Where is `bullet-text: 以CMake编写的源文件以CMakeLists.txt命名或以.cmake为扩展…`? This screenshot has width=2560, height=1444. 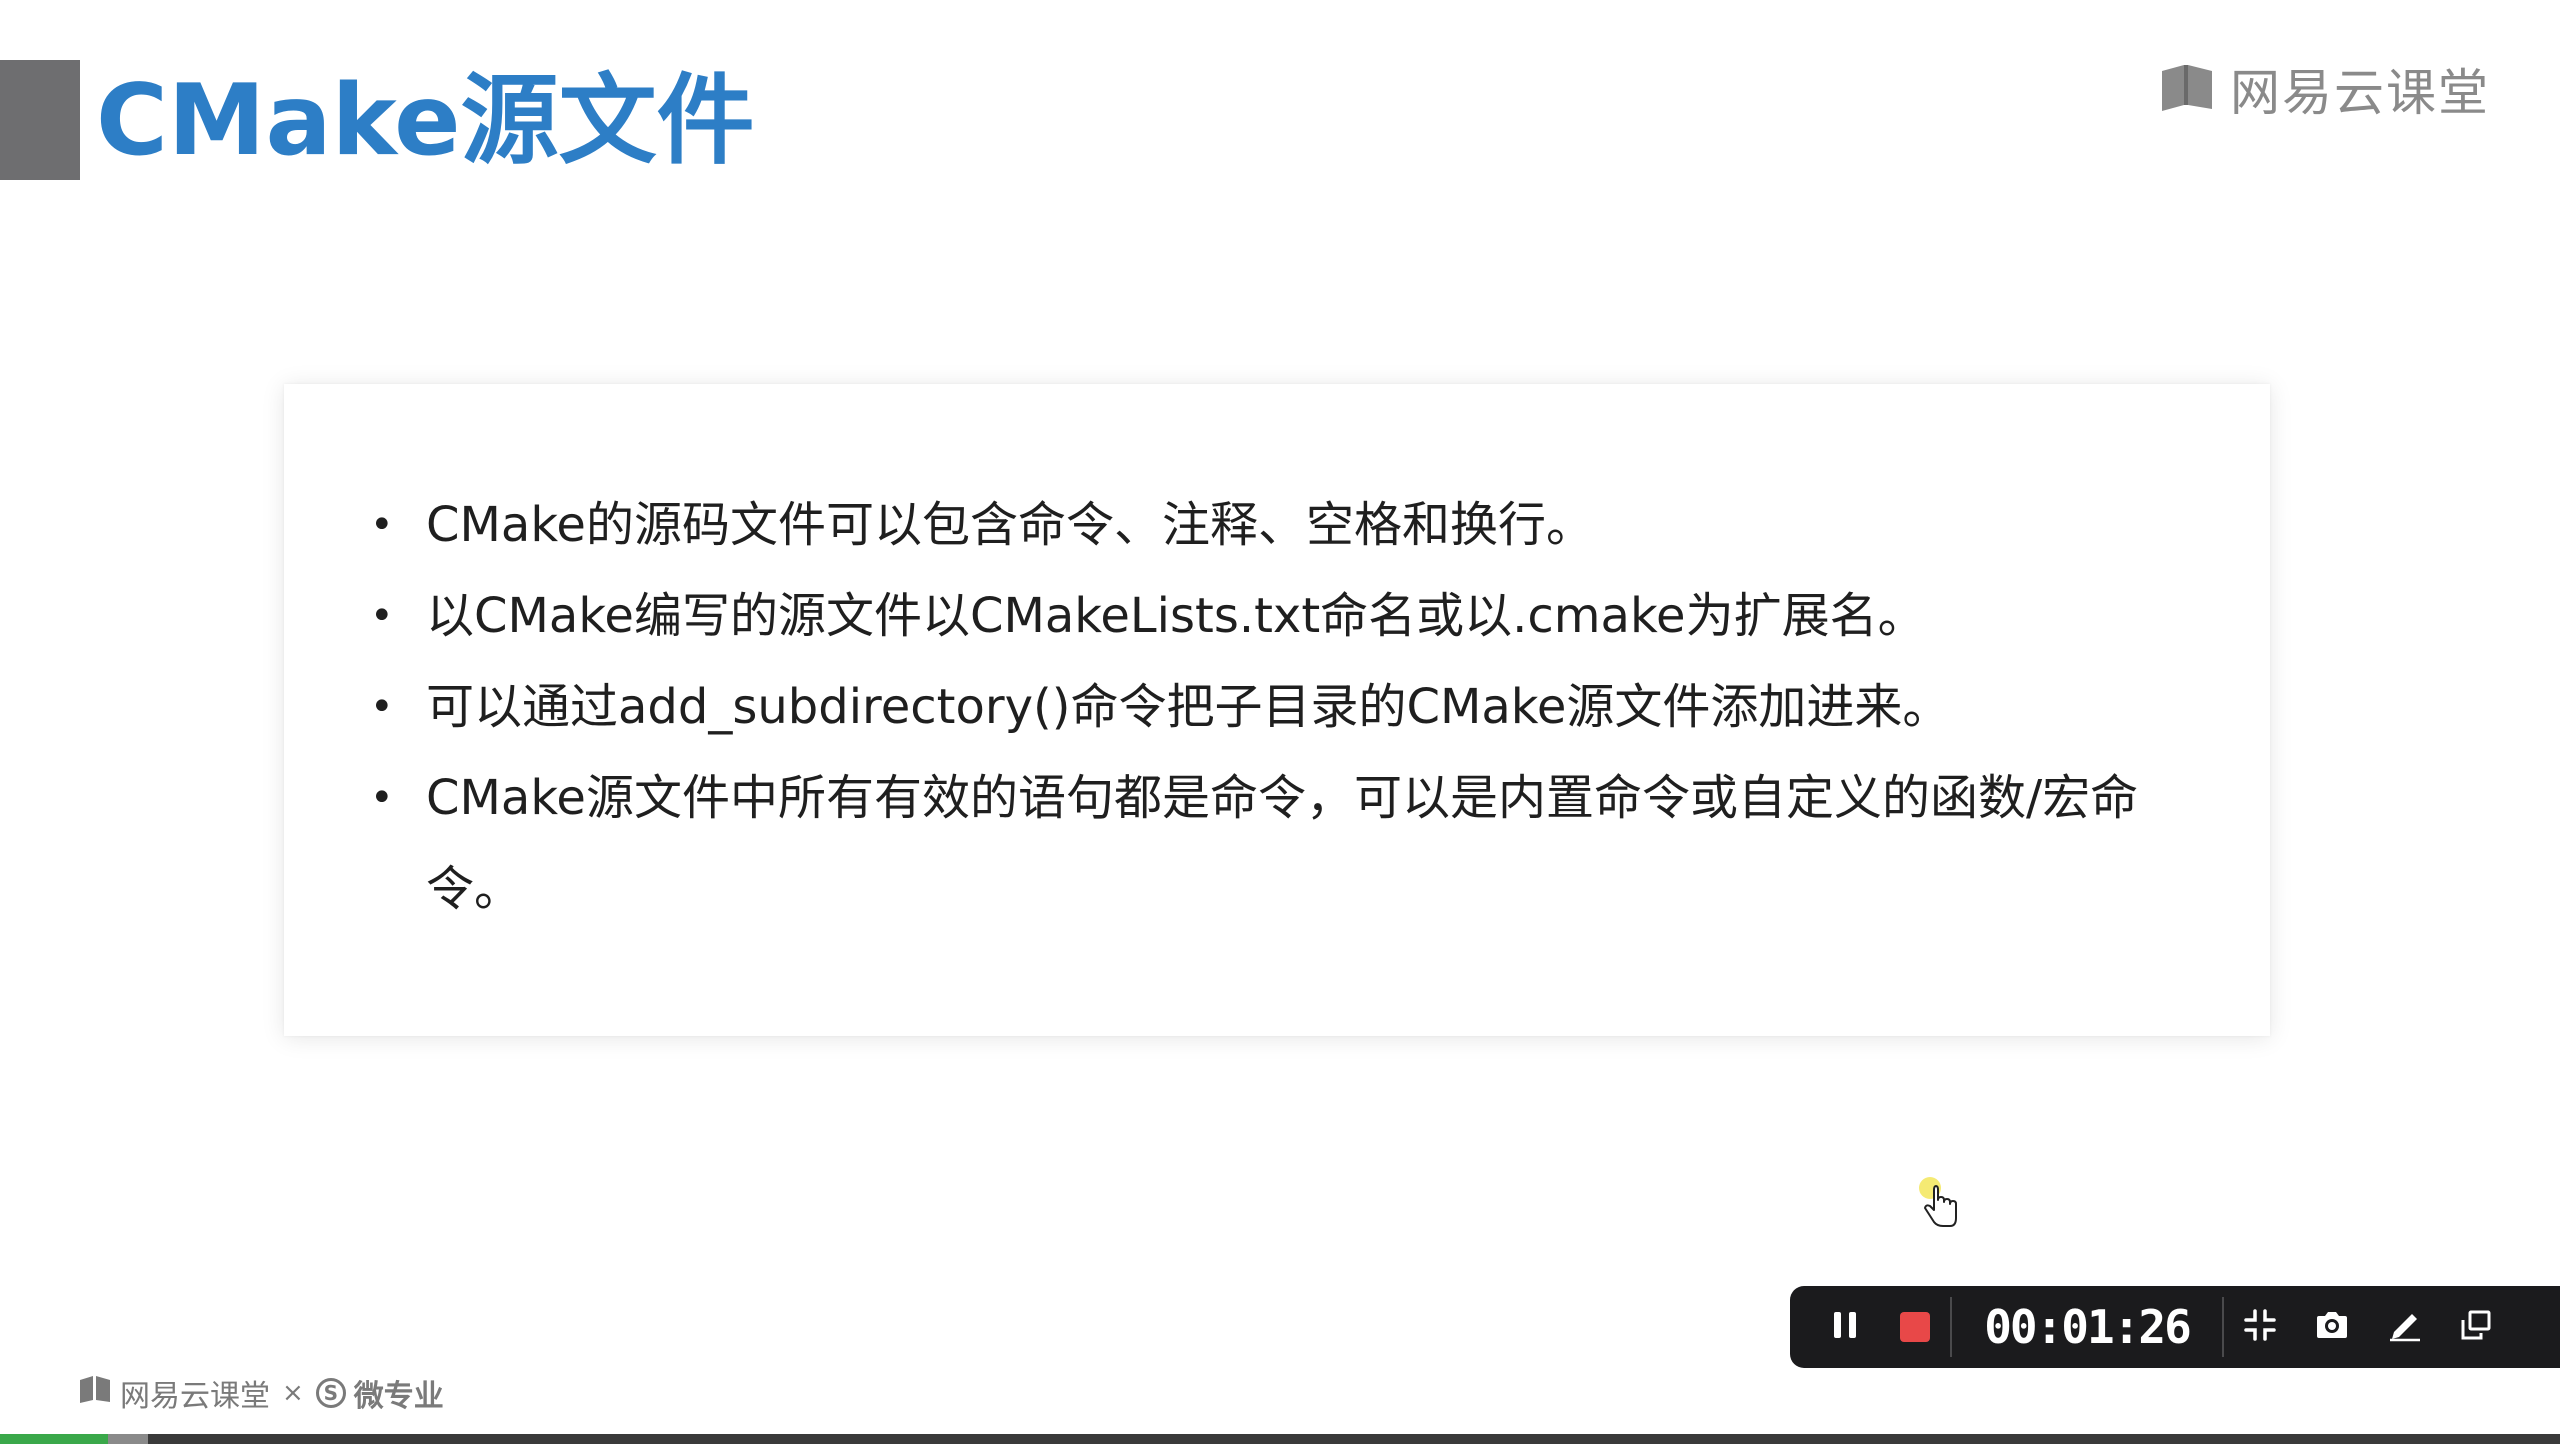 bullet-text: 以CMake编写的源文件以CMakeLists.txt命名或以.cmake为扩展… is located at coordinates (1176, 616).